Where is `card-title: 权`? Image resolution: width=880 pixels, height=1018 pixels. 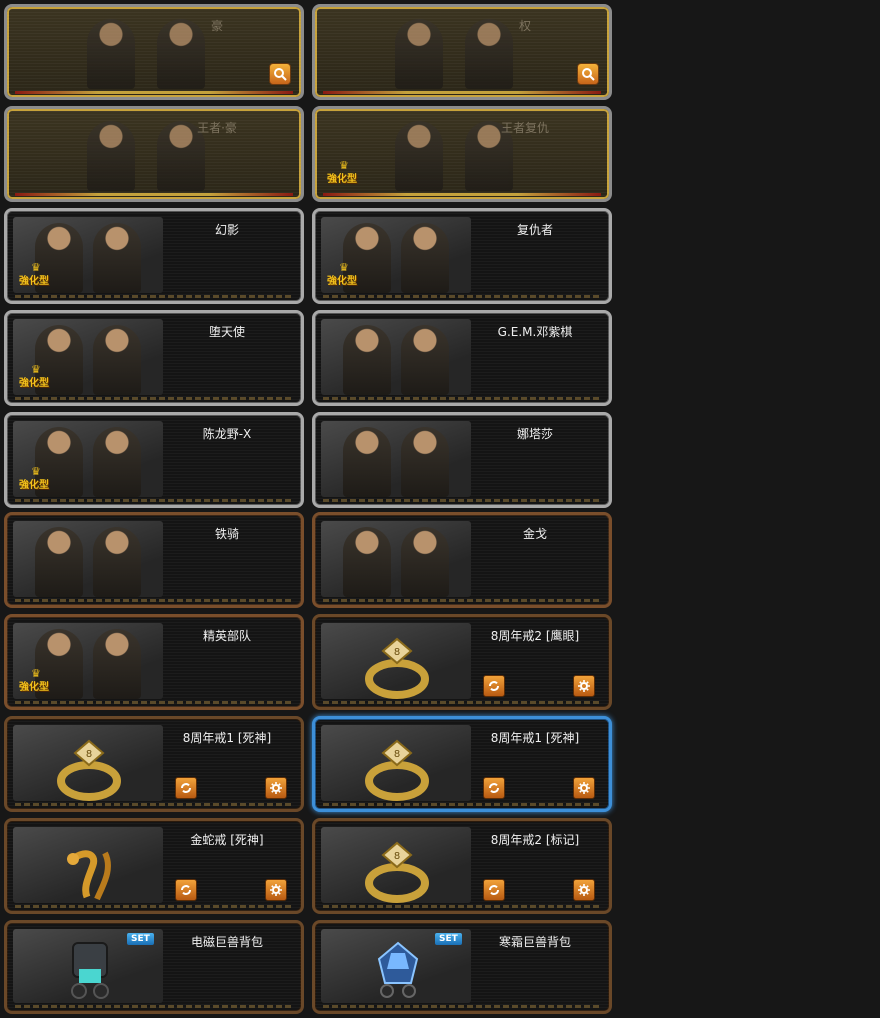
card-title: 权 is located at coordinates (524, 26).